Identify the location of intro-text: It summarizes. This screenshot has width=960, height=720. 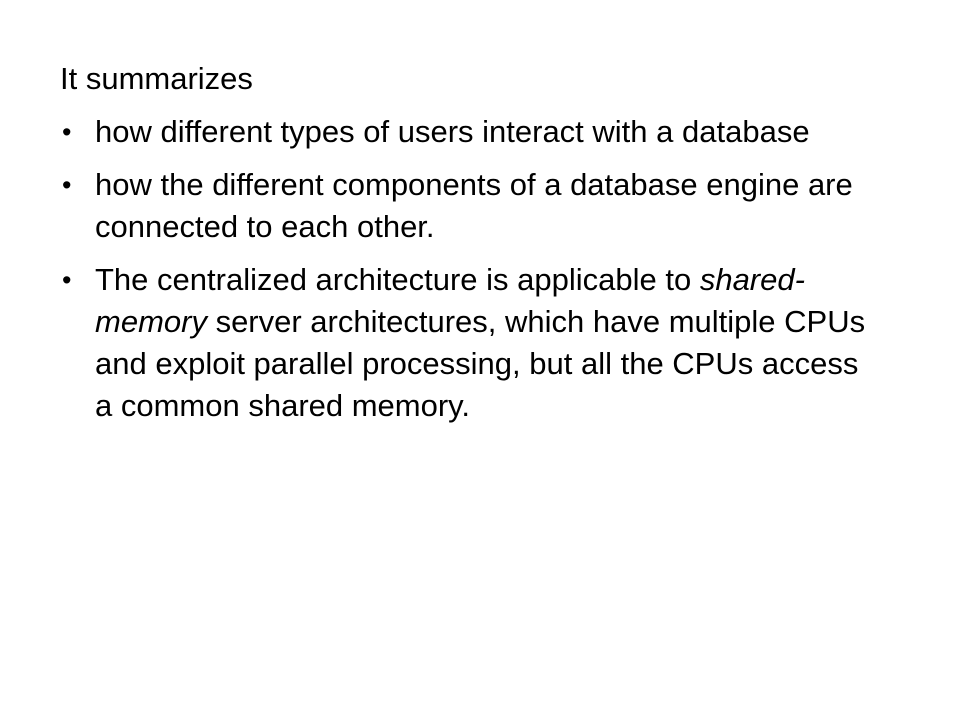
(156, 78).